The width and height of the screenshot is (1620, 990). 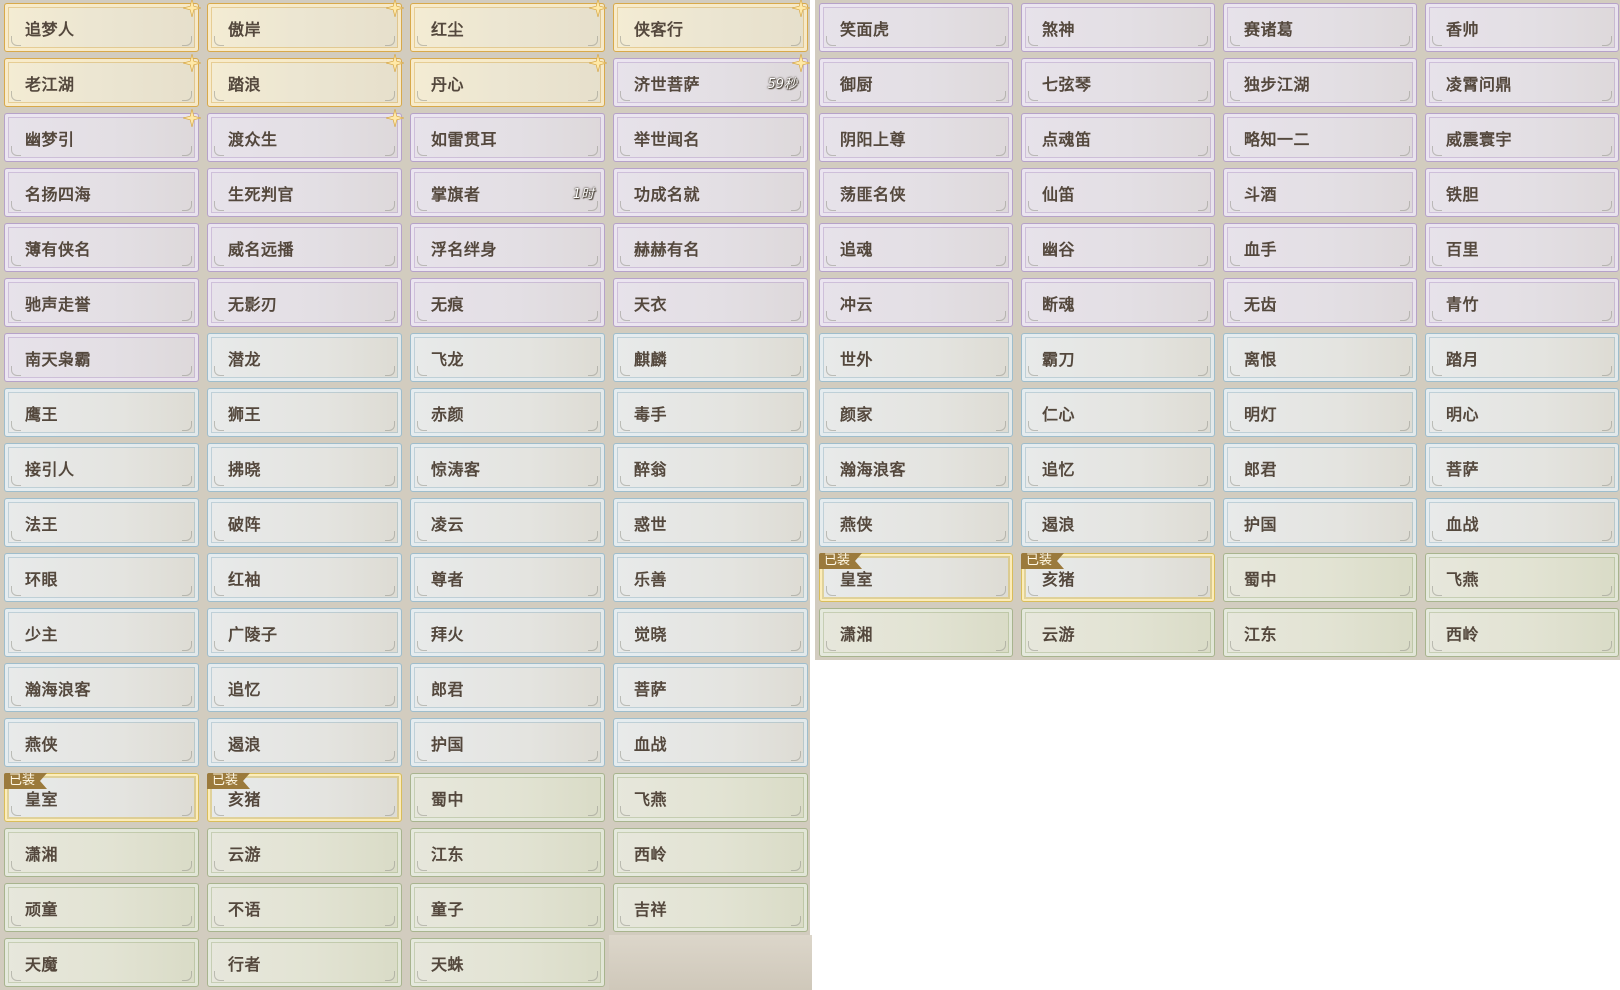 What do you see at coordinates (304, 412) in the screenshot?
I see `title-card: 狮王` at bounding box center [304, 412].